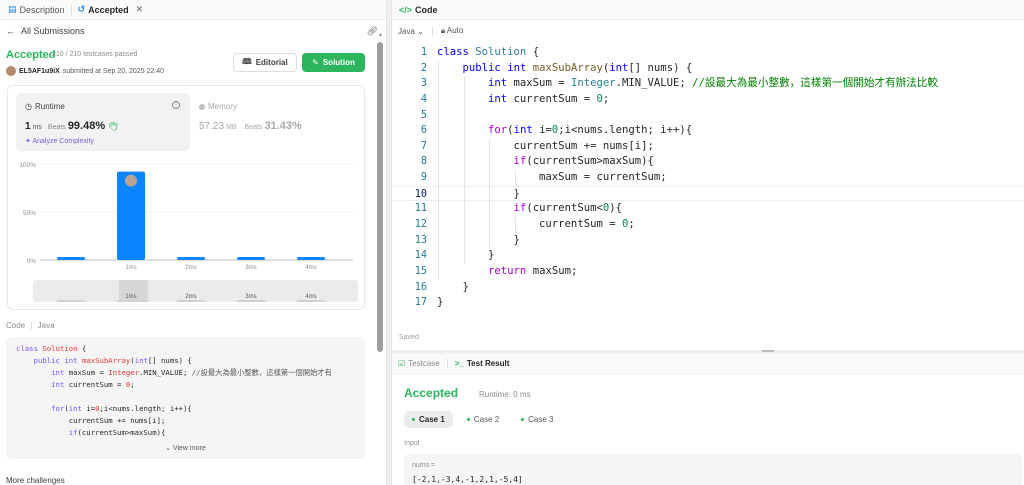  Describe the element at coordinates (81, 9) in the screenshot. I see `history-icon: ↺` at that location.